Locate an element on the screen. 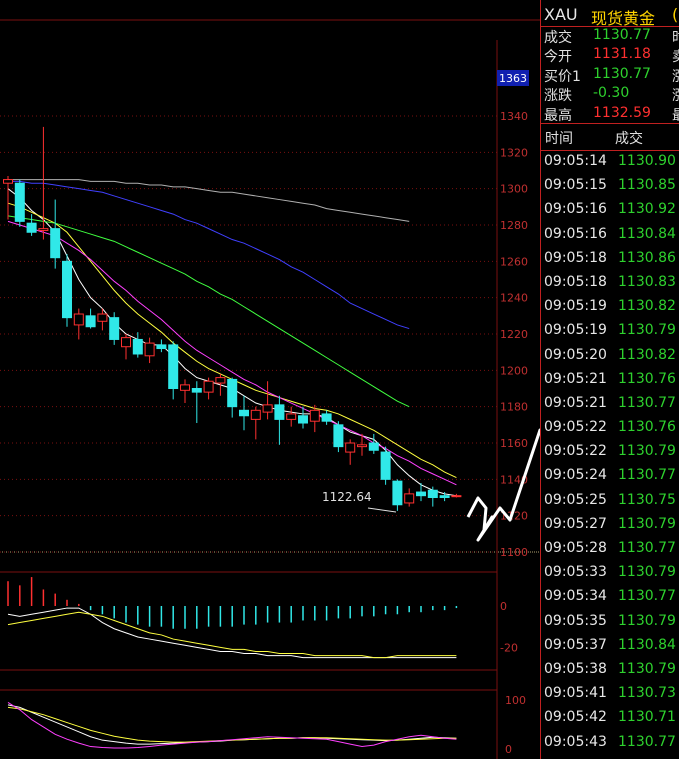 The width and height of the screenshot is (679, 759). y-tick-label: 1280 is located at coordinates (514, 225).